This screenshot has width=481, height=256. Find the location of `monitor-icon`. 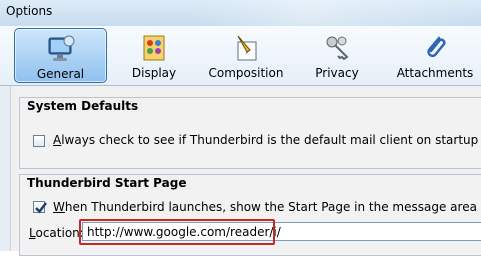

monitor-icon is located at coordinates (61, 49).